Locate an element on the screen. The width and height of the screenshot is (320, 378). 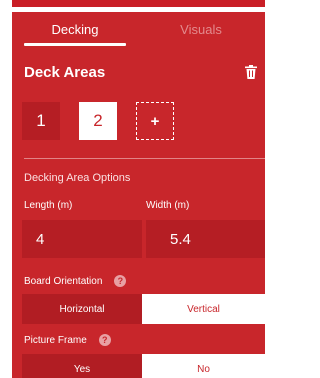
active-tab-indicator is located at coordinates (75, 44).